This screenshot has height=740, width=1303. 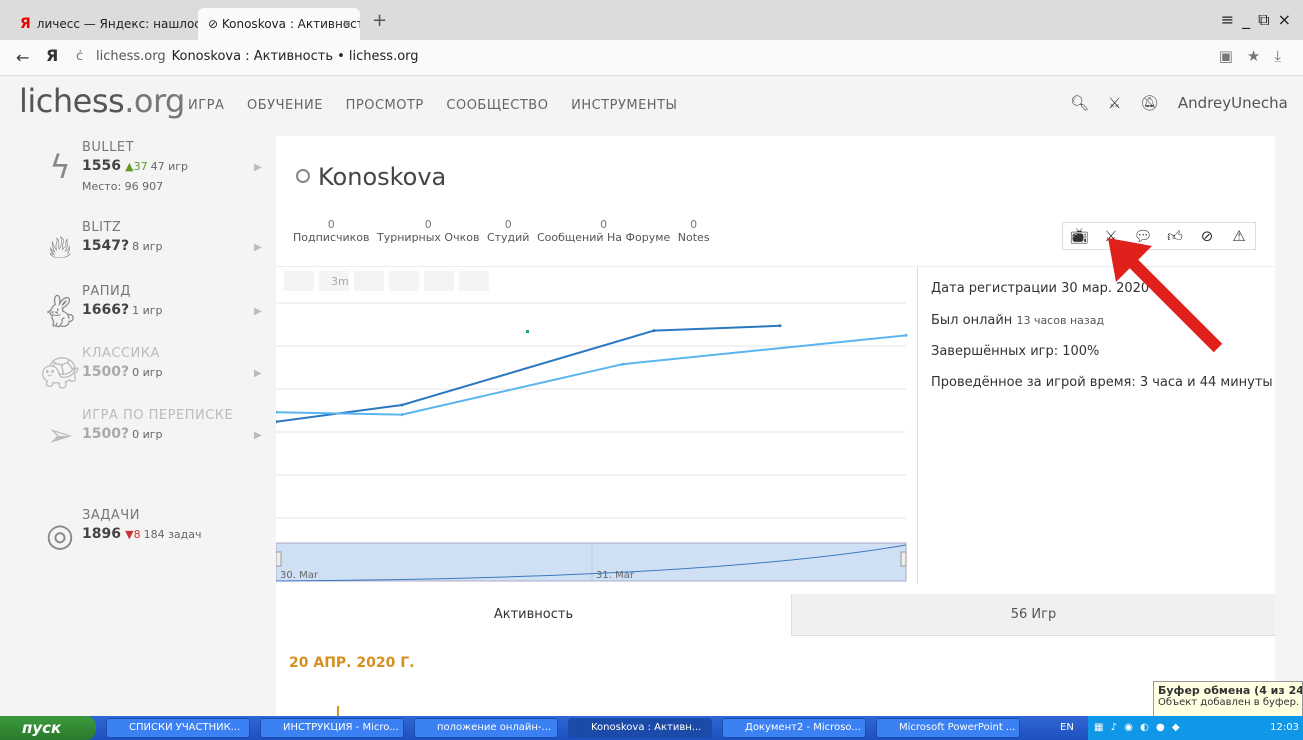 What do you see at coordinates (1260, 20) in the screenshot?
I see `window-controls: ≡_⧉×` at bounding box center [1260, 20].